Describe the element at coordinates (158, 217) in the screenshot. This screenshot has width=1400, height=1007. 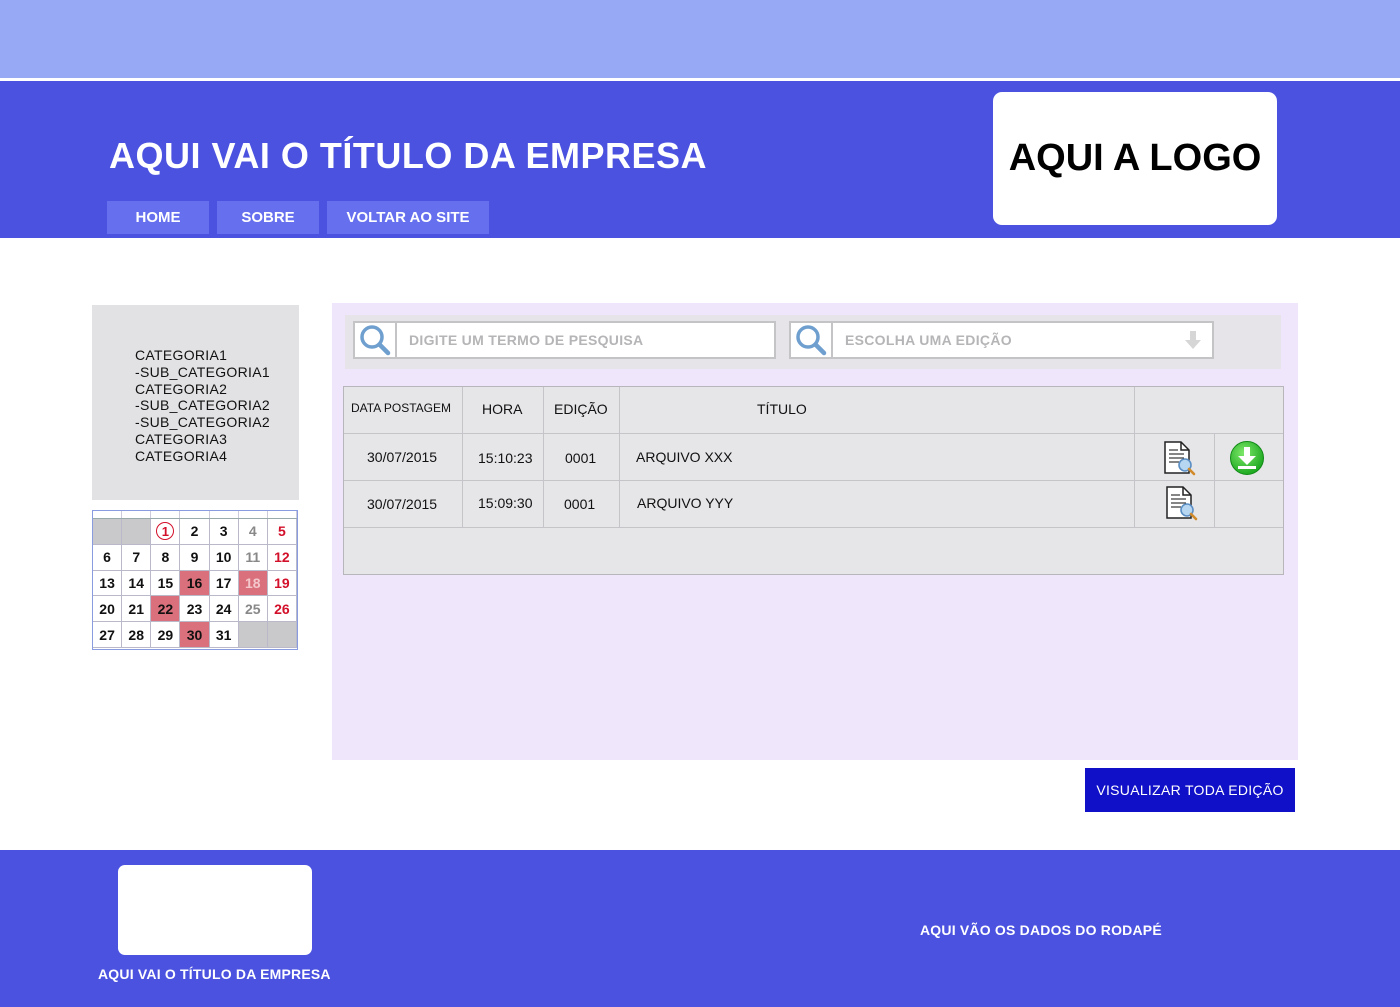
I see `nav-home-button: HOME` at that location.